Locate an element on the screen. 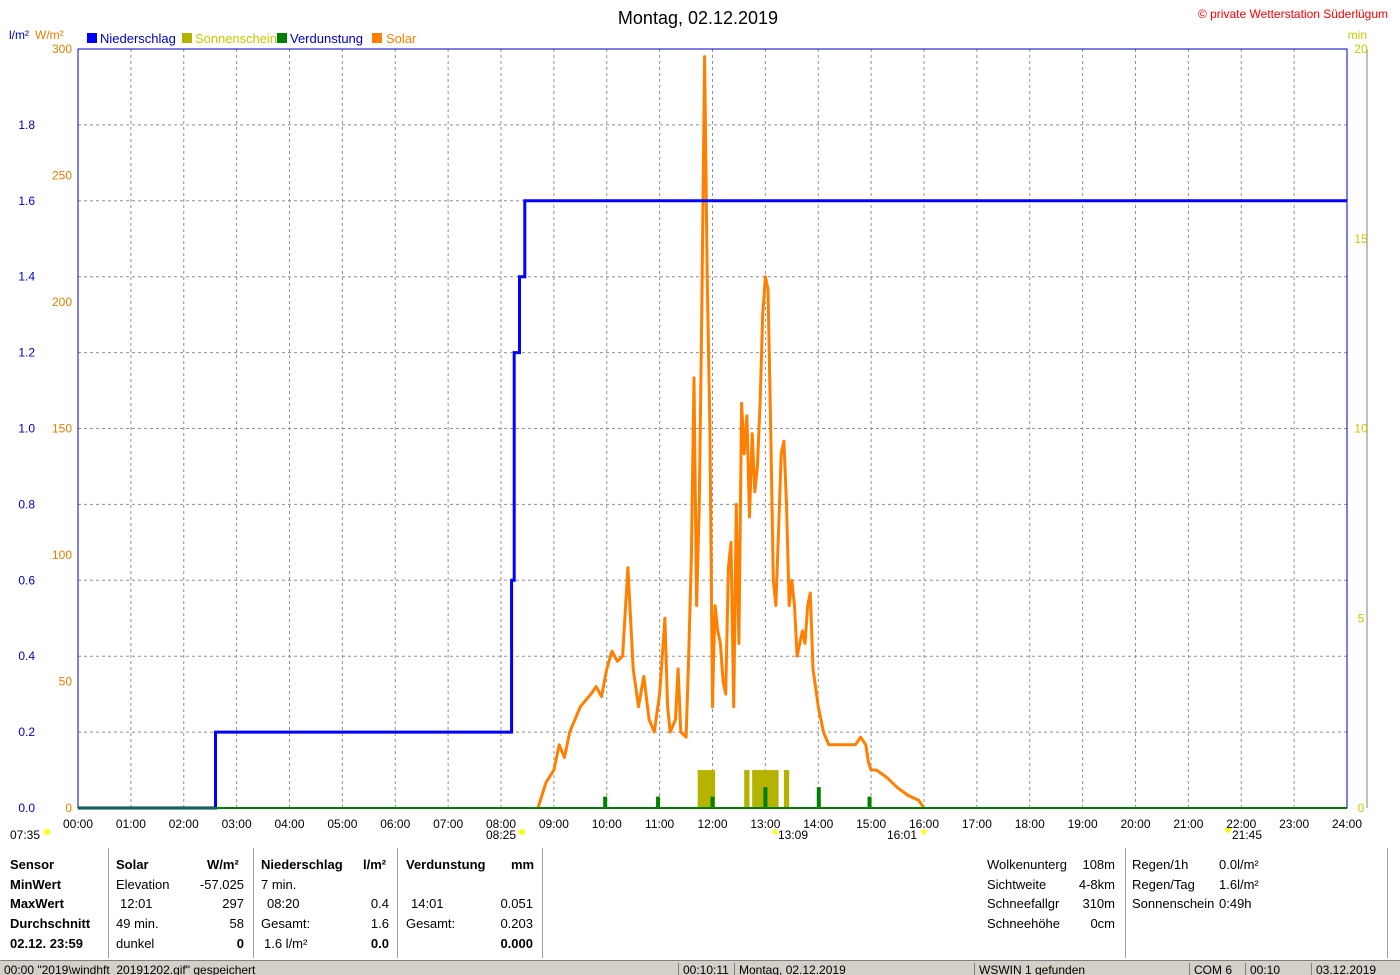 The height and width of the screenshot is (975, 1400). verdunstung-label: 14:01 is located at coordinates (427, 903).